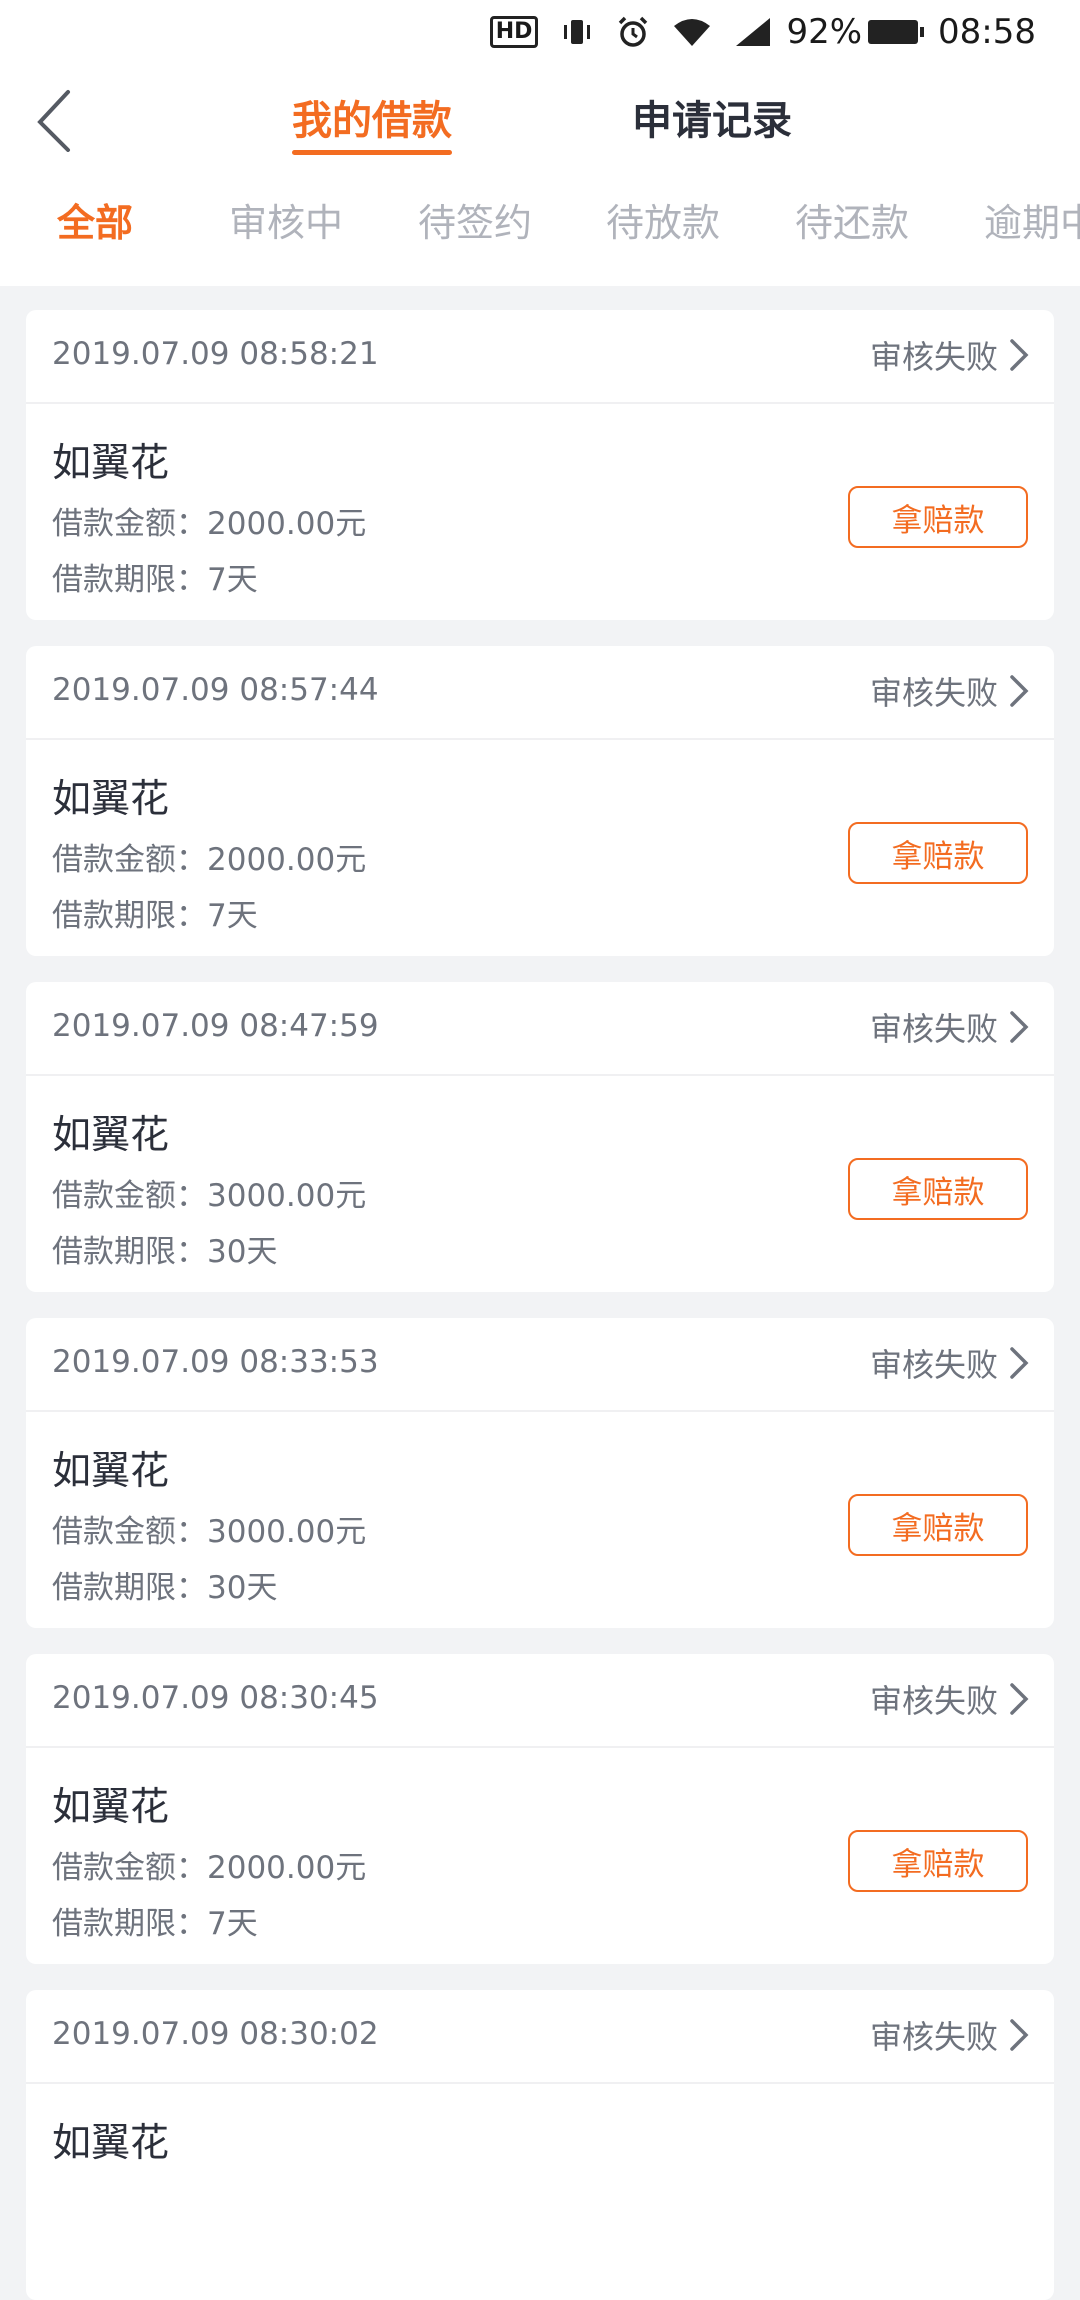 This screenshot has height=2300, width=1080. Describe the element at coordinates (896, 32) in the screenshot. I see `battery-icon` at that location.